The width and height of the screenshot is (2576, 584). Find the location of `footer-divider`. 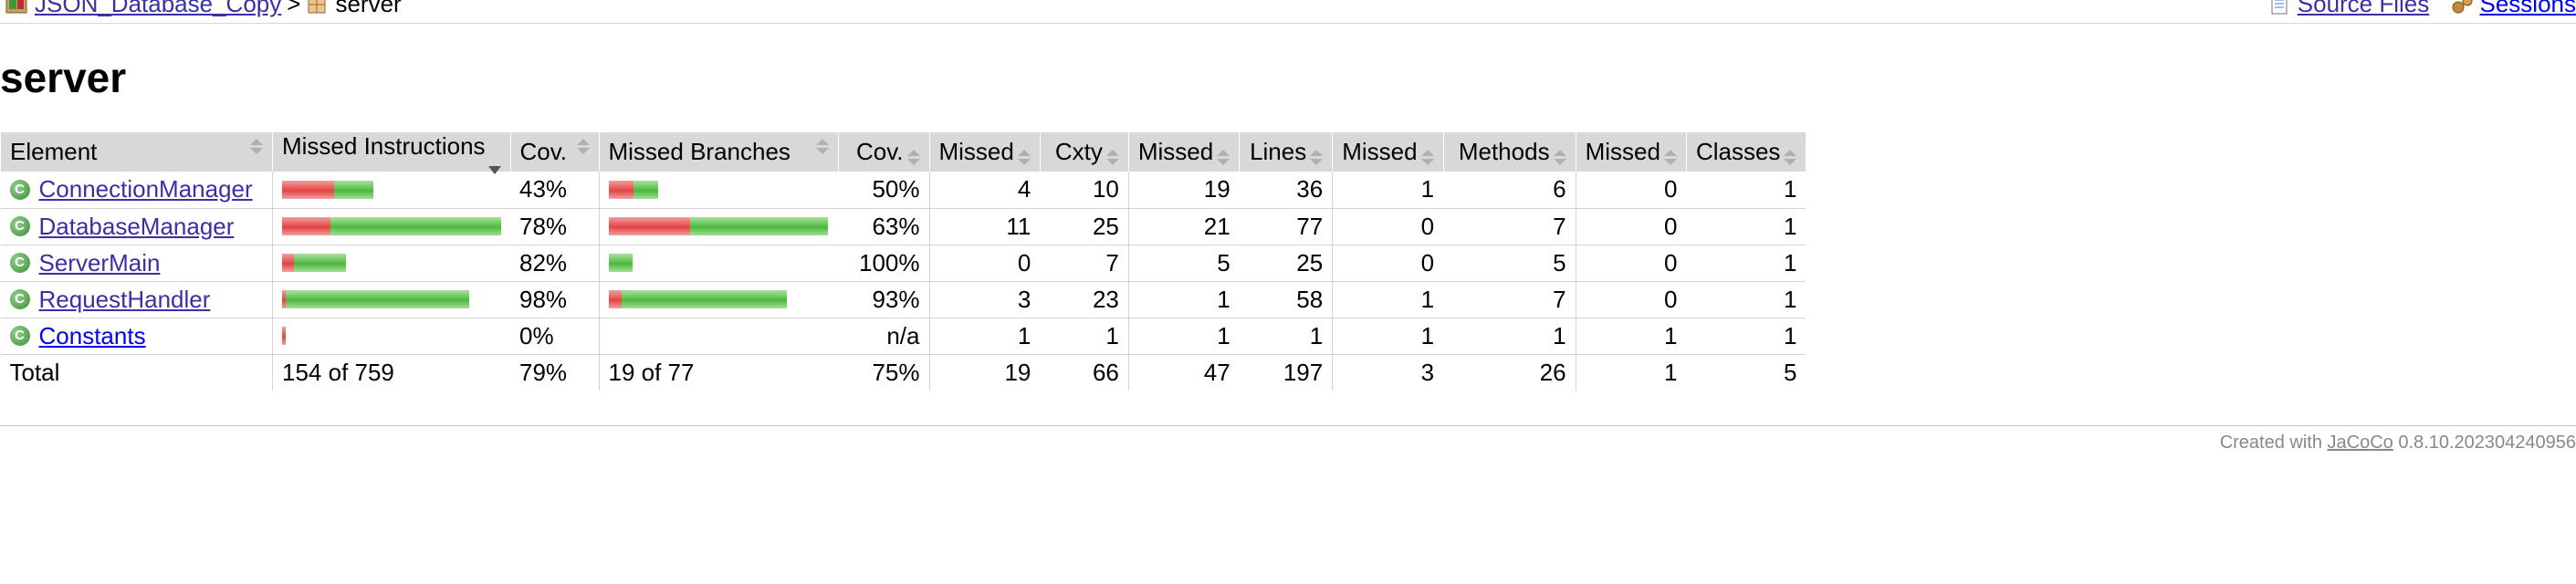

footer-divider is located at coordinates (1288, 425).